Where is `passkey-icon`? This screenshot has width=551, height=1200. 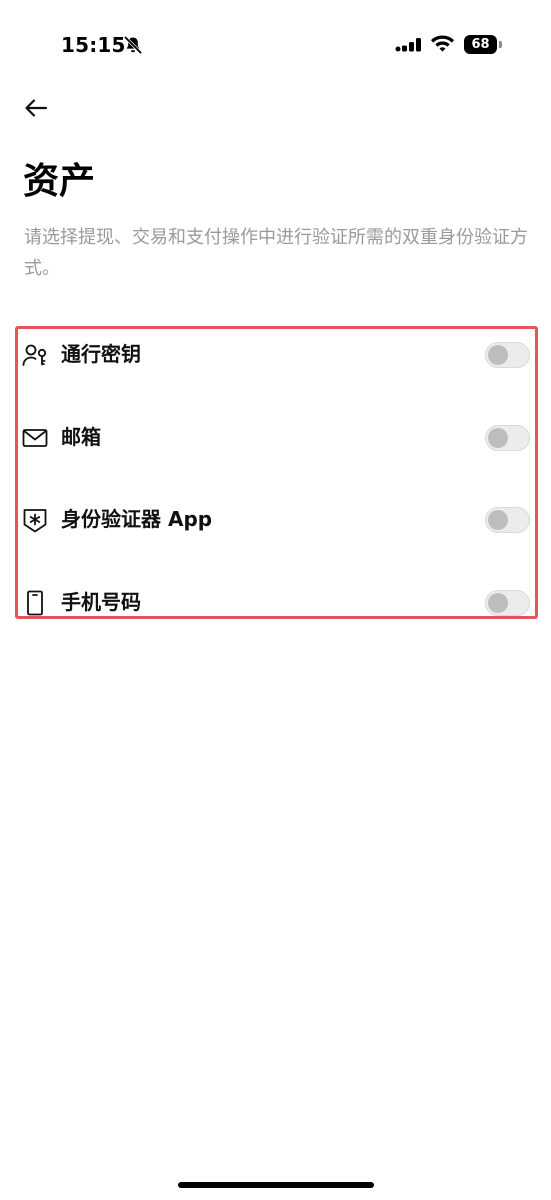 passkey-icon is located at coordinates (34, 355).